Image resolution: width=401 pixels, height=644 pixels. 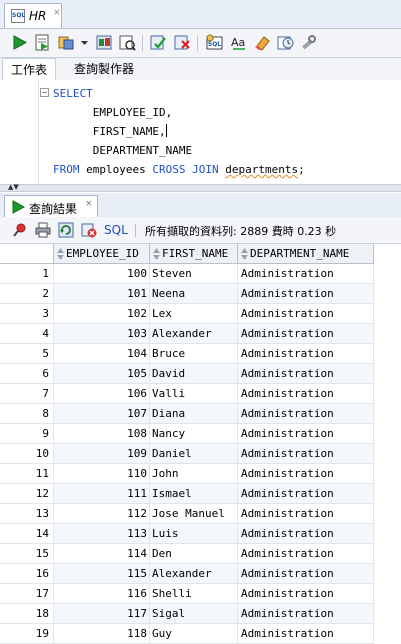 I want to click on cell-first-name: Guy, so click(x=194, y=634).